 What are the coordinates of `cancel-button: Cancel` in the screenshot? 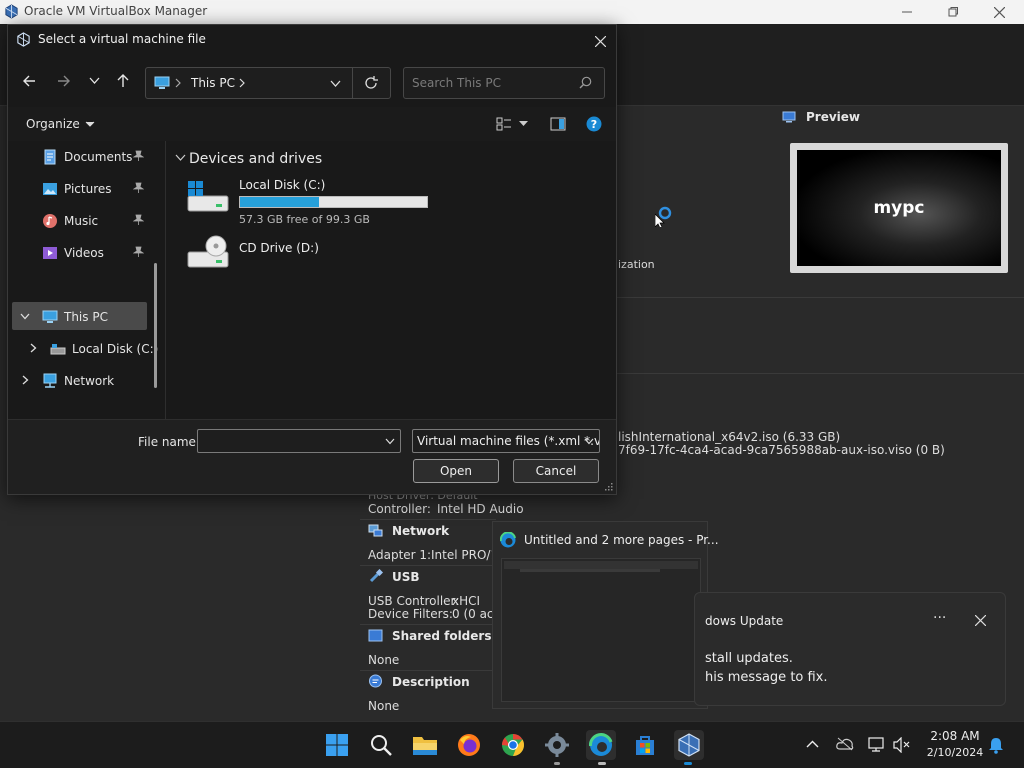 It's located at (556, 471).